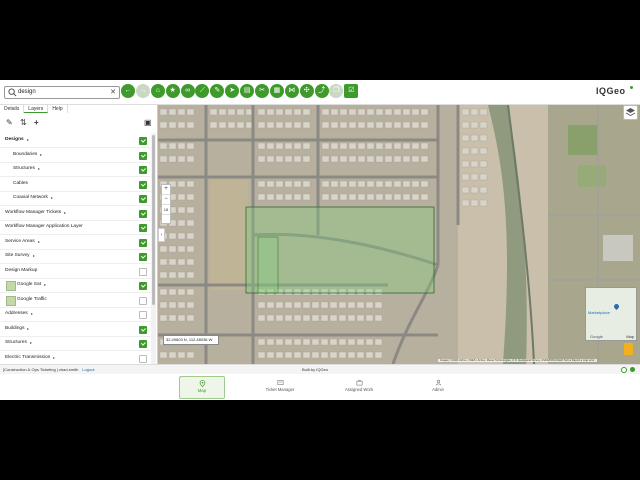 This screenshot has width=640, height=480. I want to click on tab-help: Help, so click(58, 109).